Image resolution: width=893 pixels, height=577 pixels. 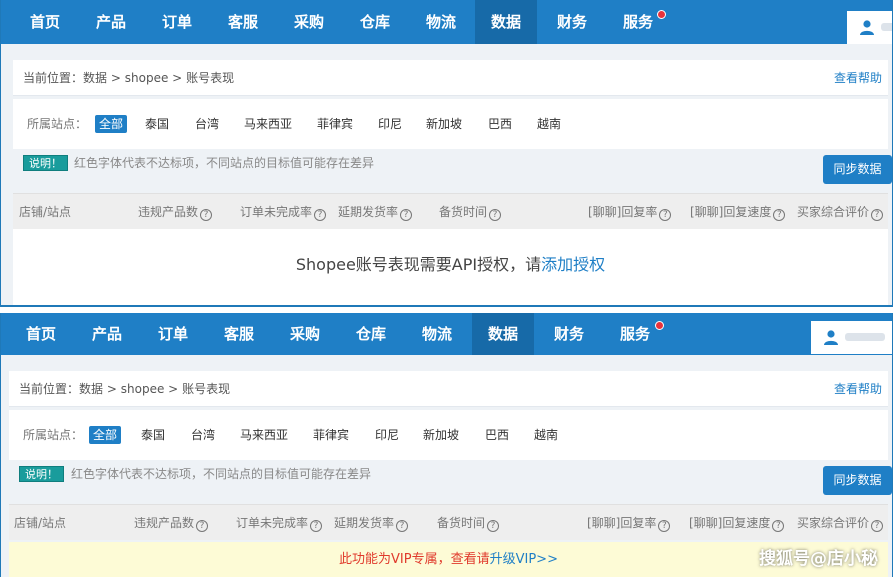 I want to click on column-header-store-site: 店铺/站点, so click(x=45, y=212).